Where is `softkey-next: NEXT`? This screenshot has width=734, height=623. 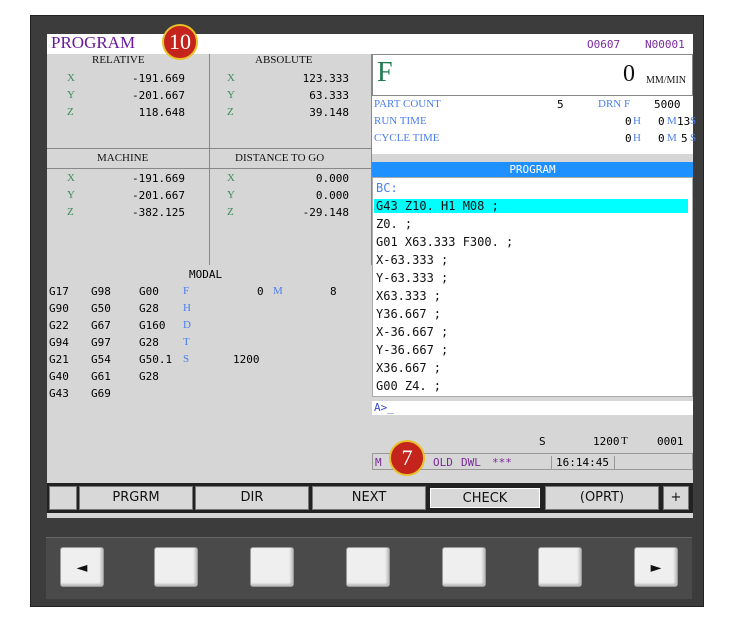
softkey-next: NEXT is located at coordinates (369, 498).